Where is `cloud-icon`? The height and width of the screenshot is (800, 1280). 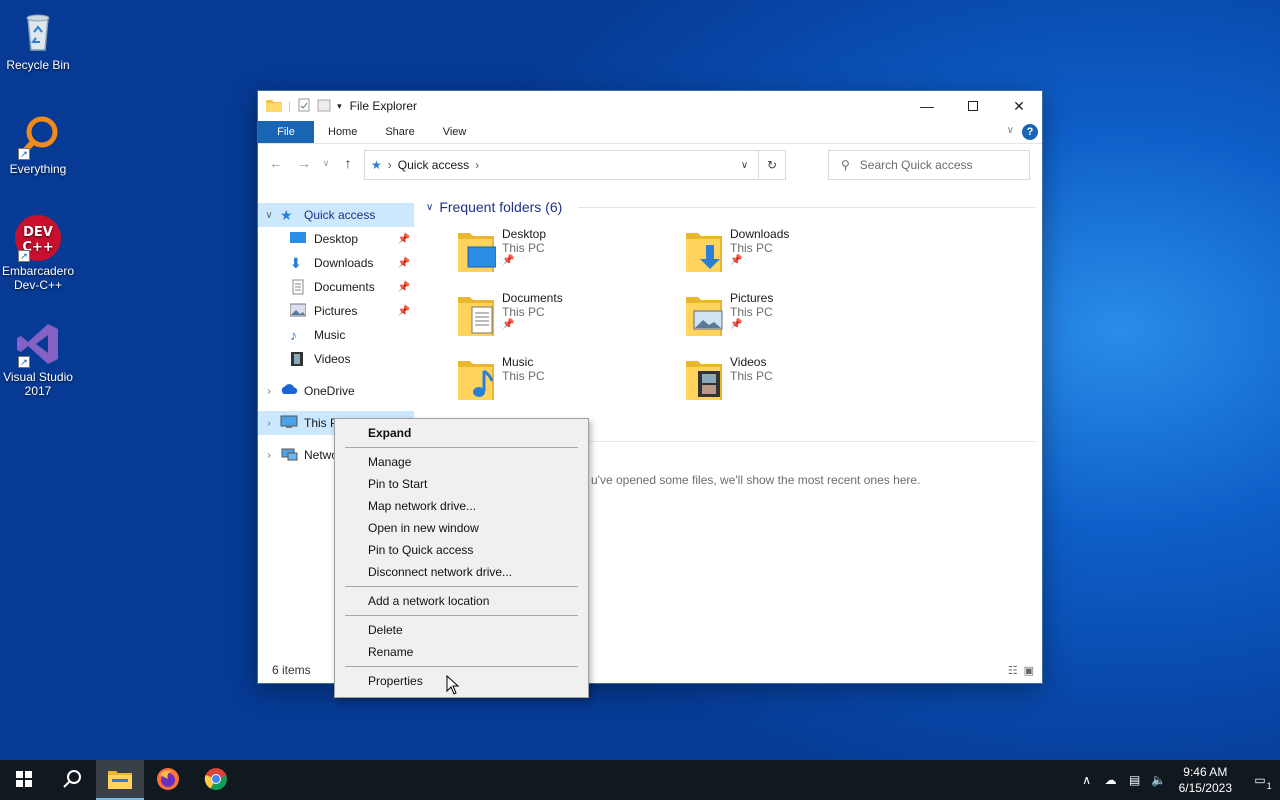 cloud-icon is located at coordinates (289, 391).